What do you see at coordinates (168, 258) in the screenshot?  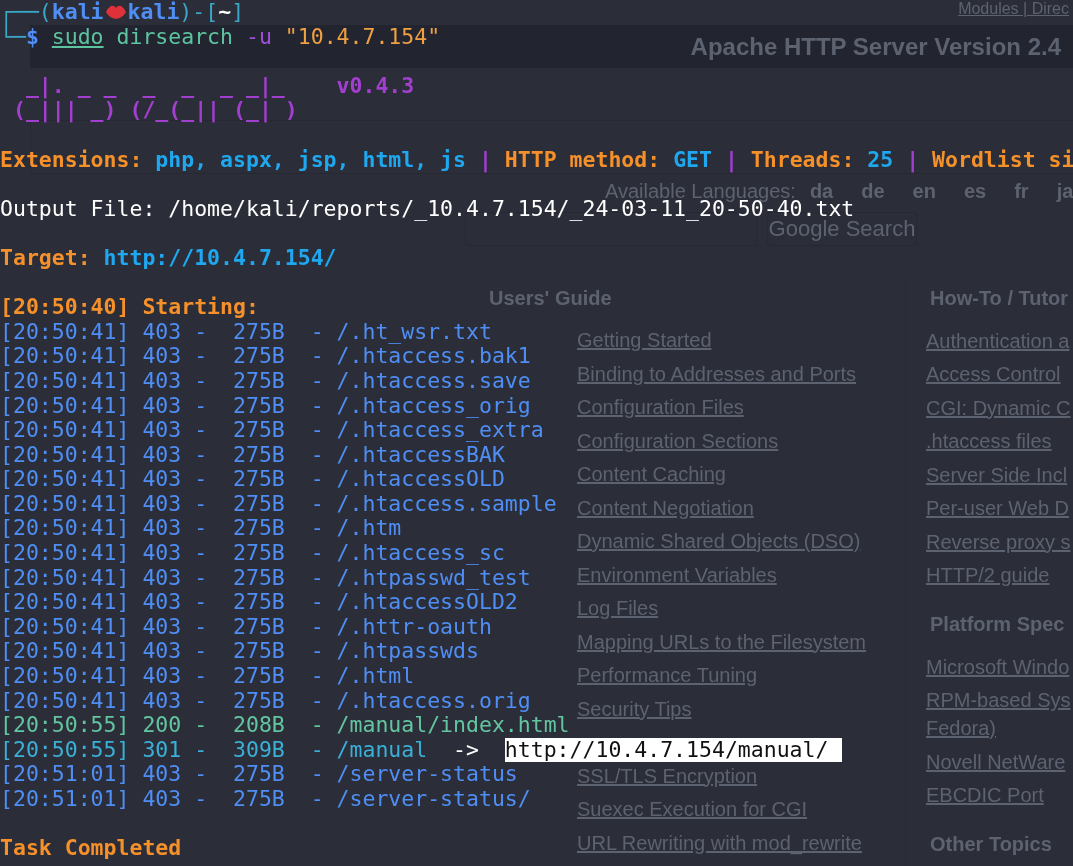 I see `terminal-line: Target: http://10.4.7.154/` at bounding box center [168, 258].